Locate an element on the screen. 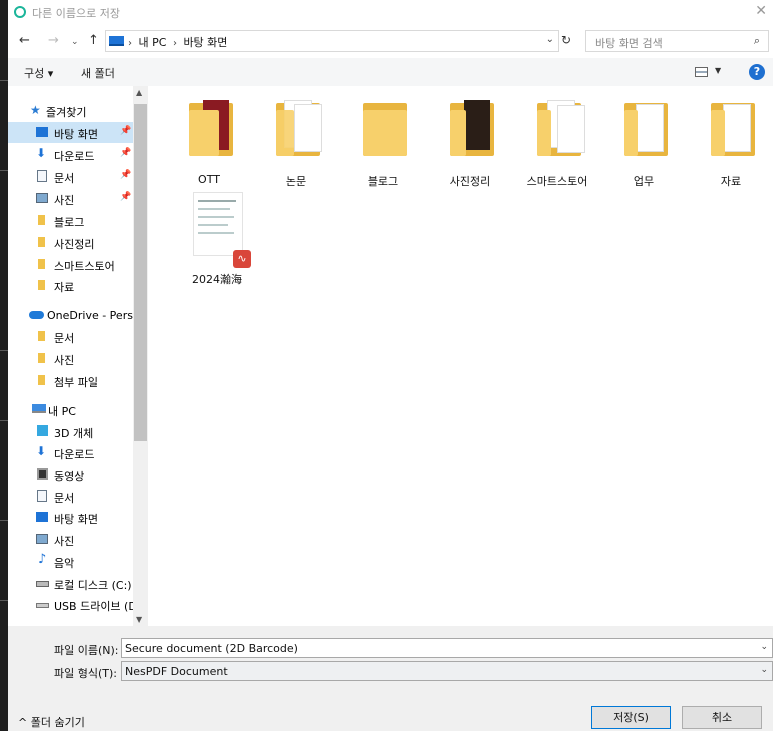 This screenshot has height=731, width=773. sidebar-item-photo-organize: 사진정리 is located at coordinates (70, 242).